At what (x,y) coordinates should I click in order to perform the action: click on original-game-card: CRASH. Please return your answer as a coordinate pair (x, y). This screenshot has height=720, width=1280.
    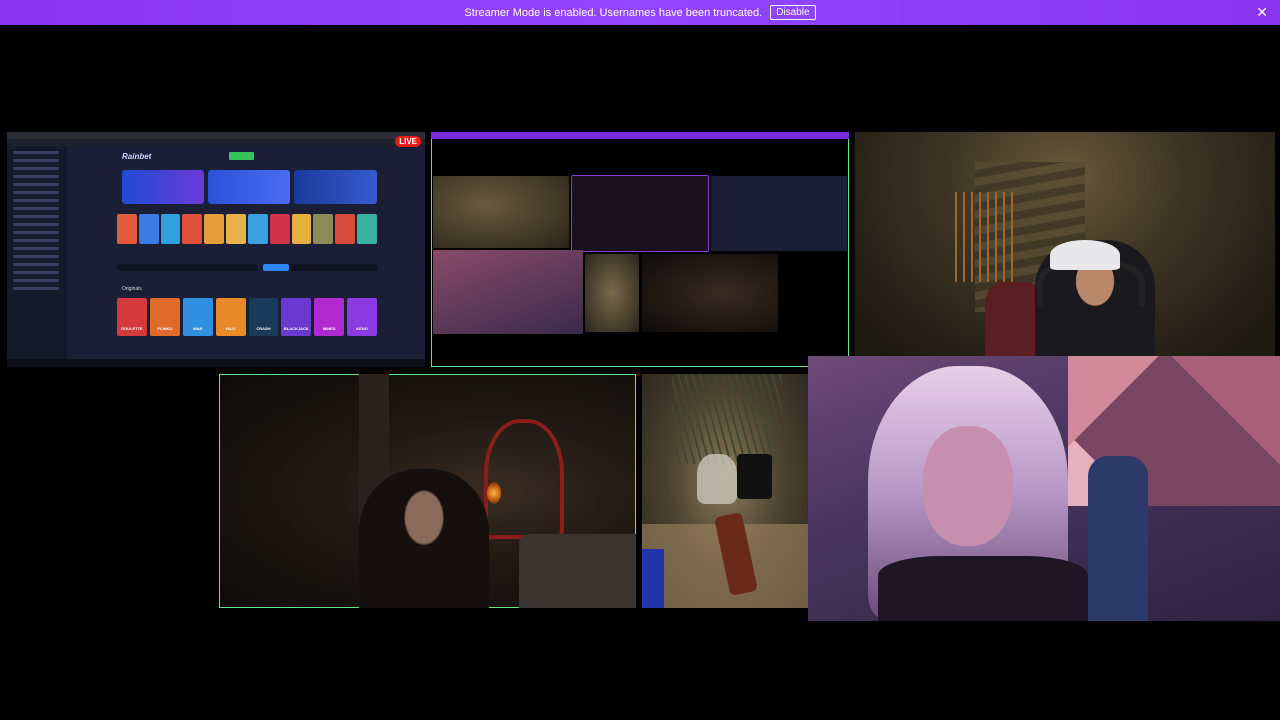
    Looking at the image, I should click on (263, 317).